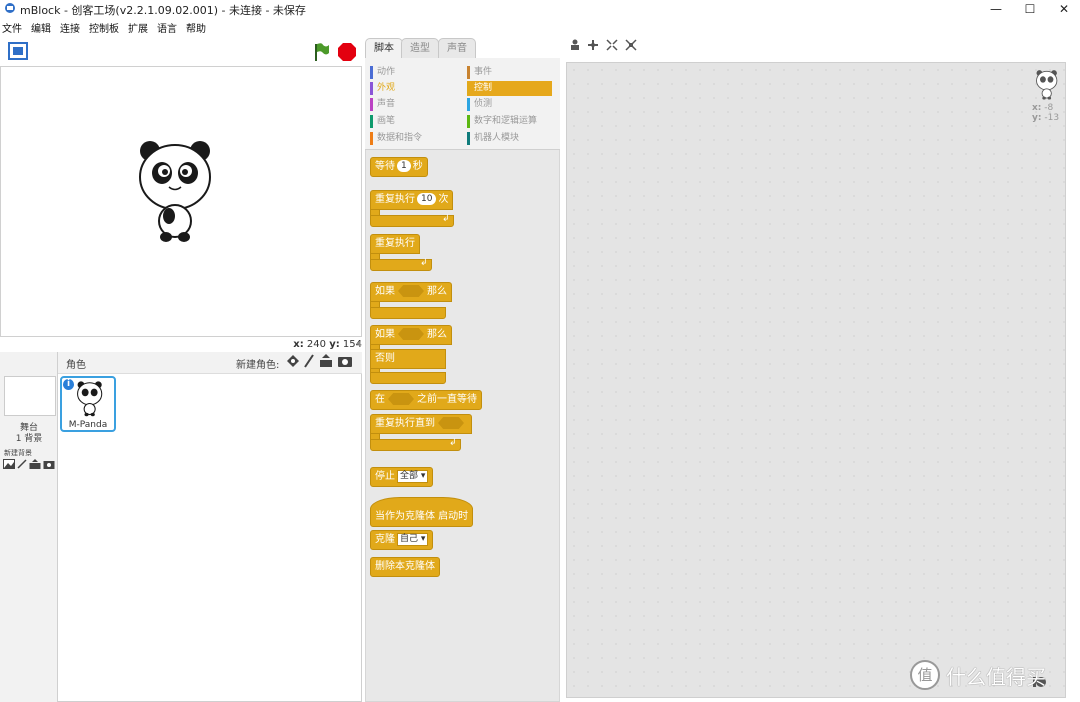 Image resolution: width=1080 pixels, height=702 pixels. What do you see at coordinates (1030, 9) in the screenshot?
I see `maximize-button: ☐` at bounding box center [1030, 9].